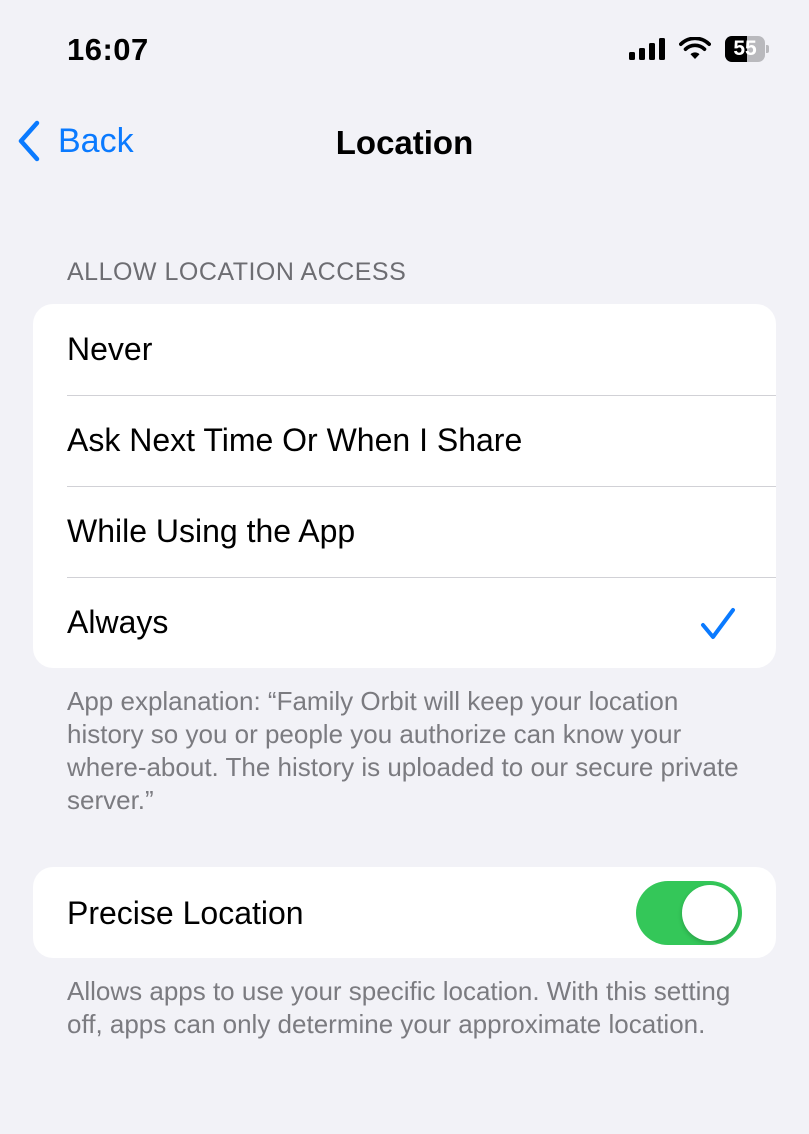  I want to click on page-title: Location, so click(404, 142).